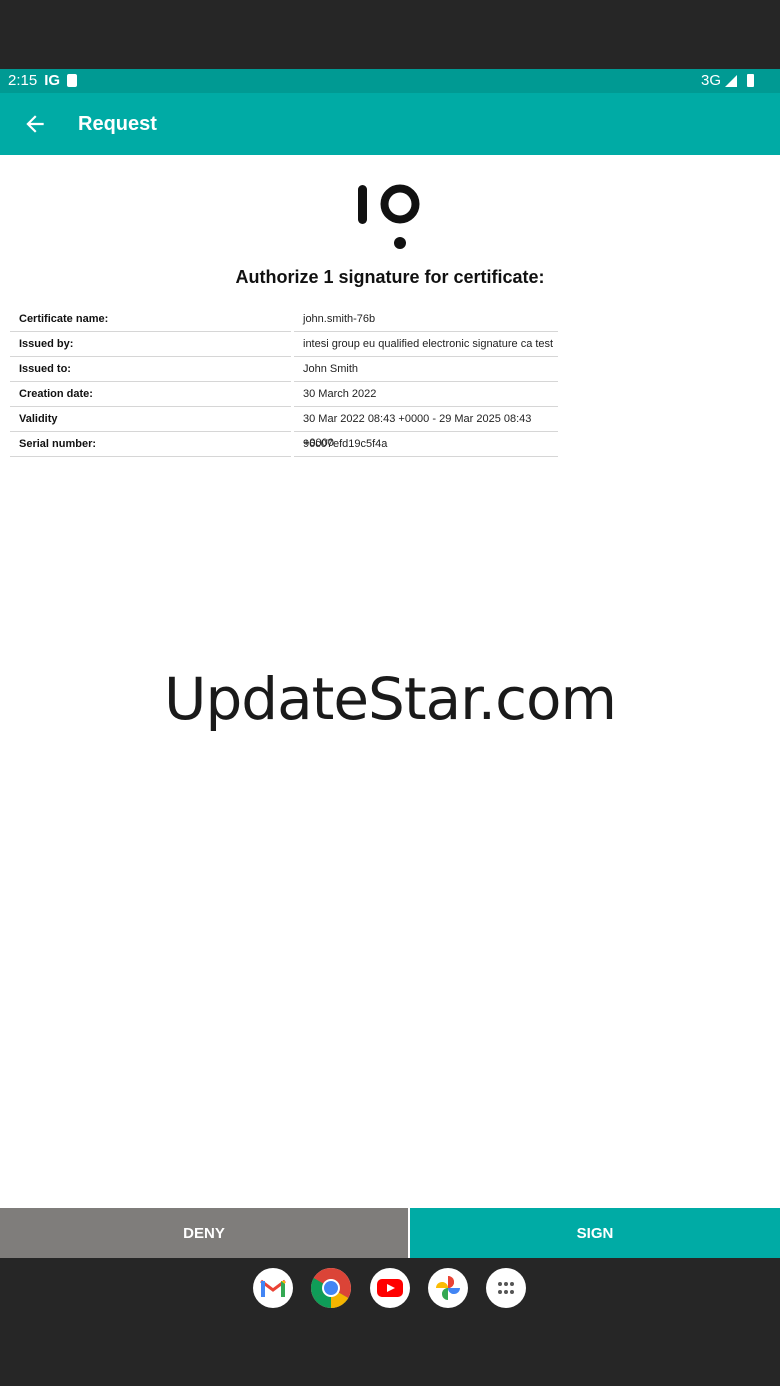 The image size is (780, 1386). What do you see at coordinates (448, 1288) in the screenshot?
I see `photos-icon` at bounding box center [448, 1288].